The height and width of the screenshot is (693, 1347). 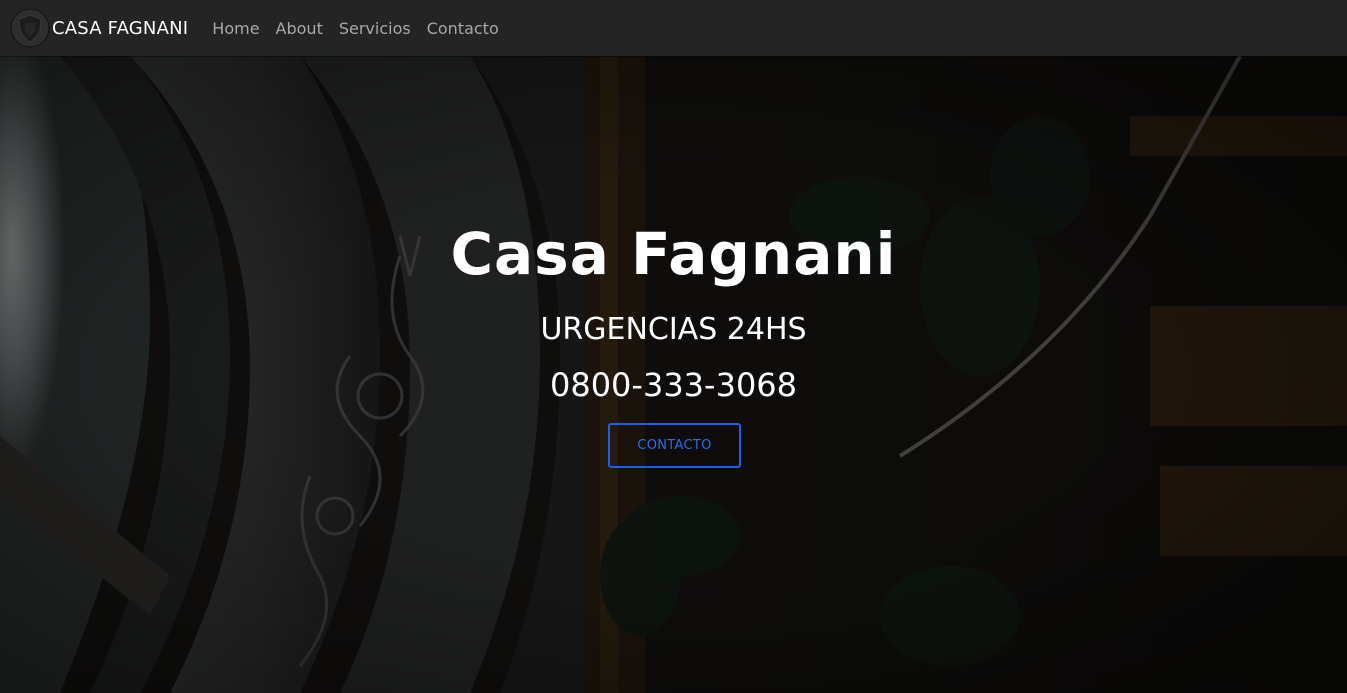 What do you see at coordinates (235, 28) in the screenshot?
I see `nav-link-home: Home` at bounding box center [235, 28].